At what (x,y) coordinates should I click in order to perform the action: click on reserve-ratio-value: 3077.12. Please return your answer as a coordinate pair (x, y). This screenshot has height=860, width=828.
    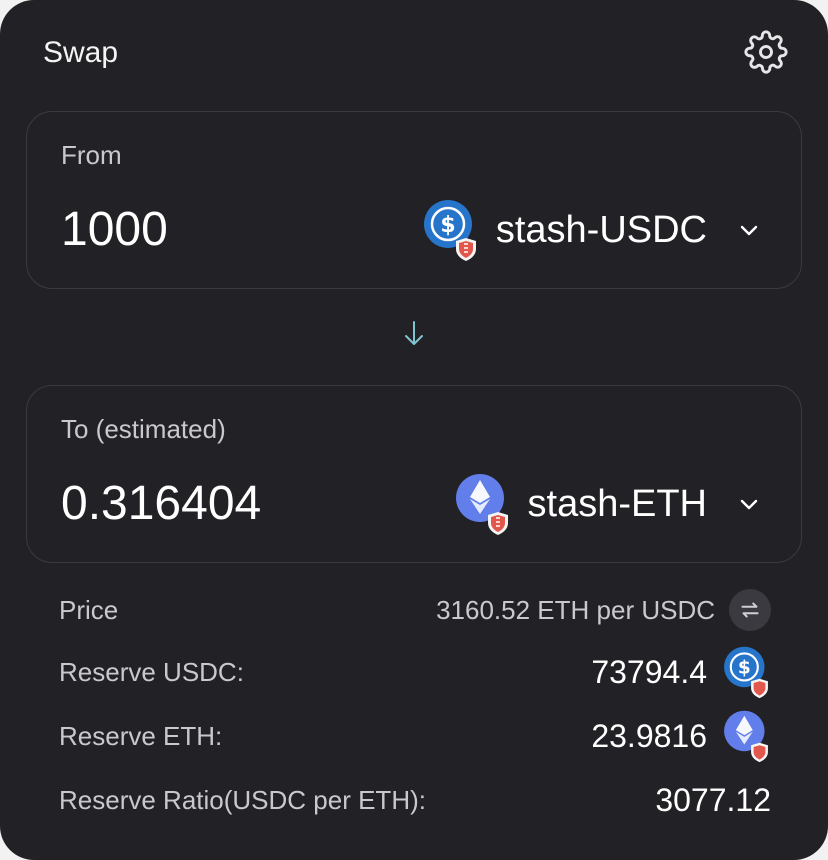
    Looking at the image, I should click on (713, 800).